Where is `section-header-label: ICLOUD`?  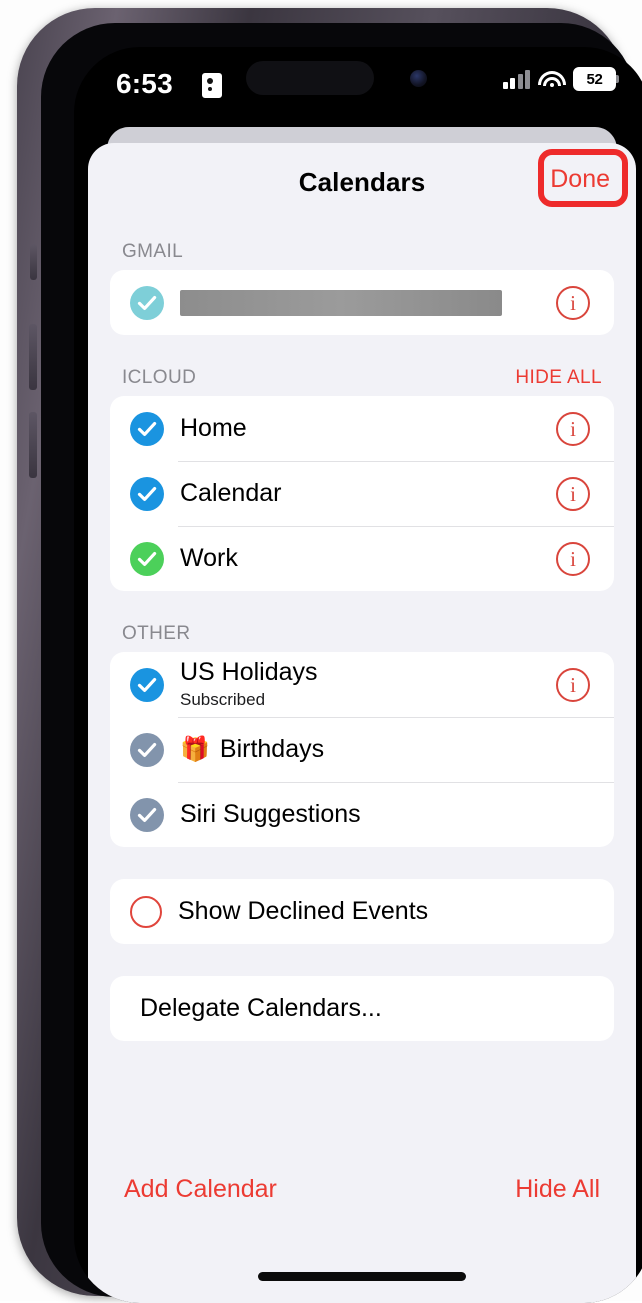
section-header-label: ICLOUD is located at coordinates (159, 377).